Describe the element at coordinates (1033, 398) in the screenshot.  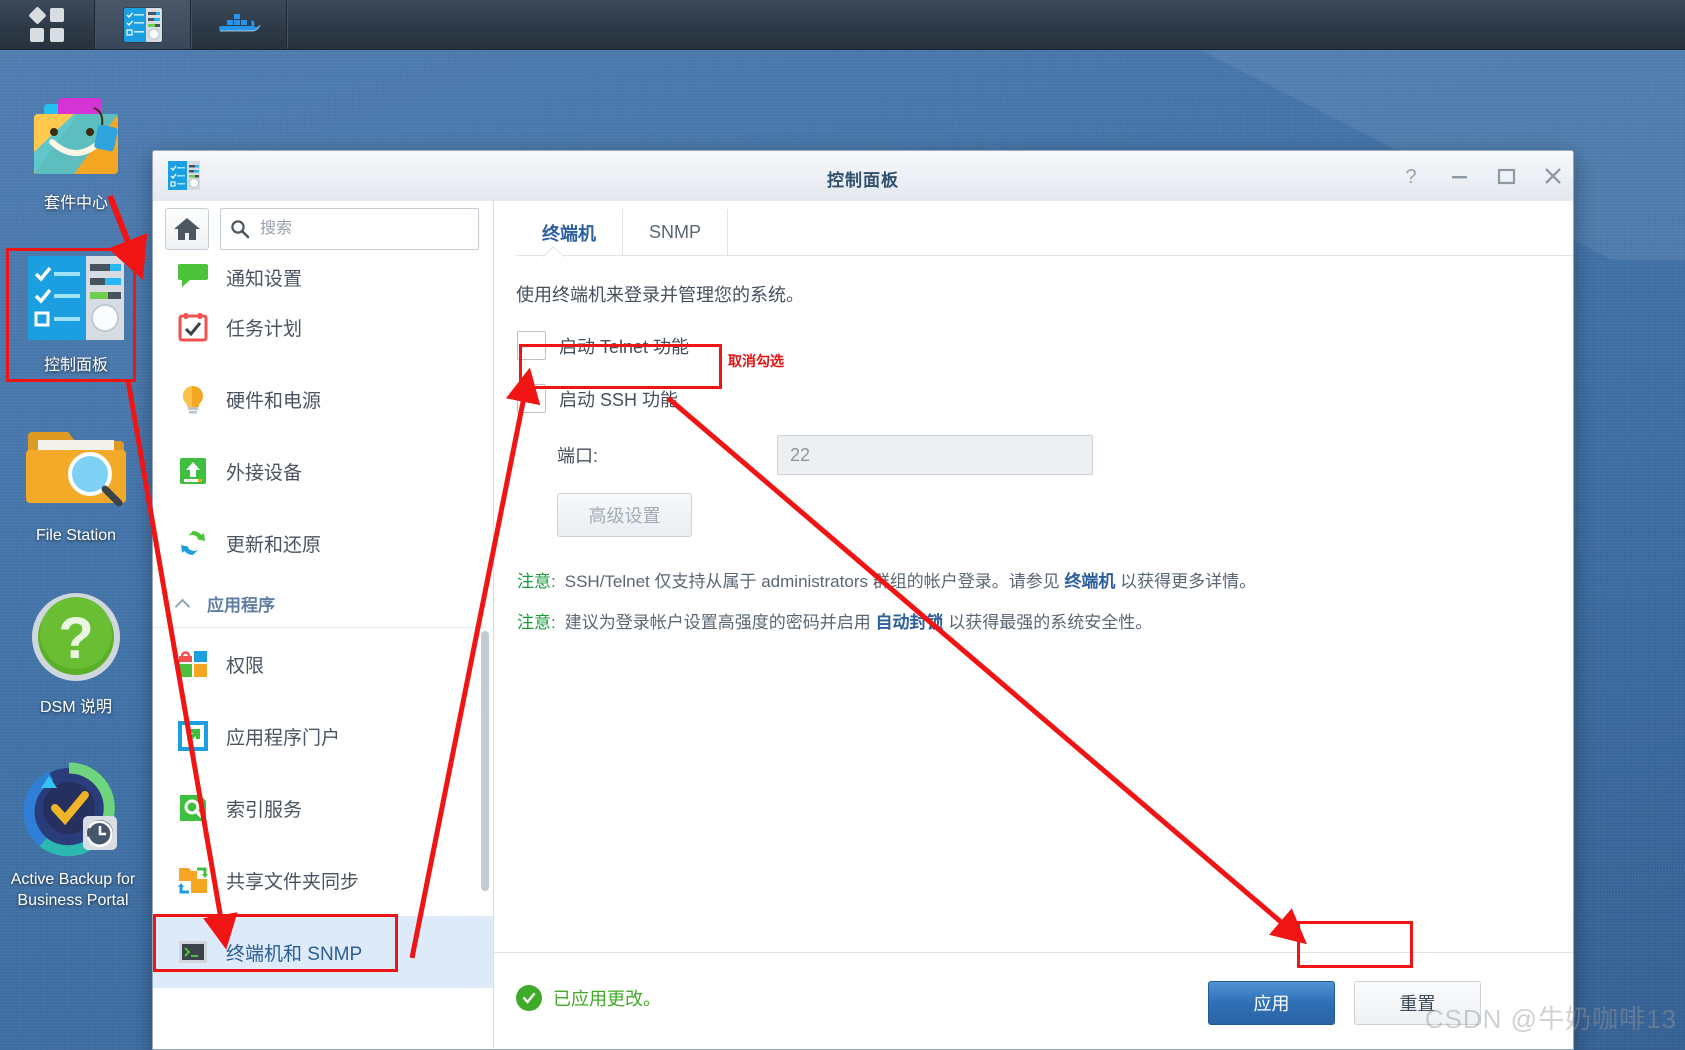
I see `ssh-checkbox-row: 启动 SSH 功能` at that location.